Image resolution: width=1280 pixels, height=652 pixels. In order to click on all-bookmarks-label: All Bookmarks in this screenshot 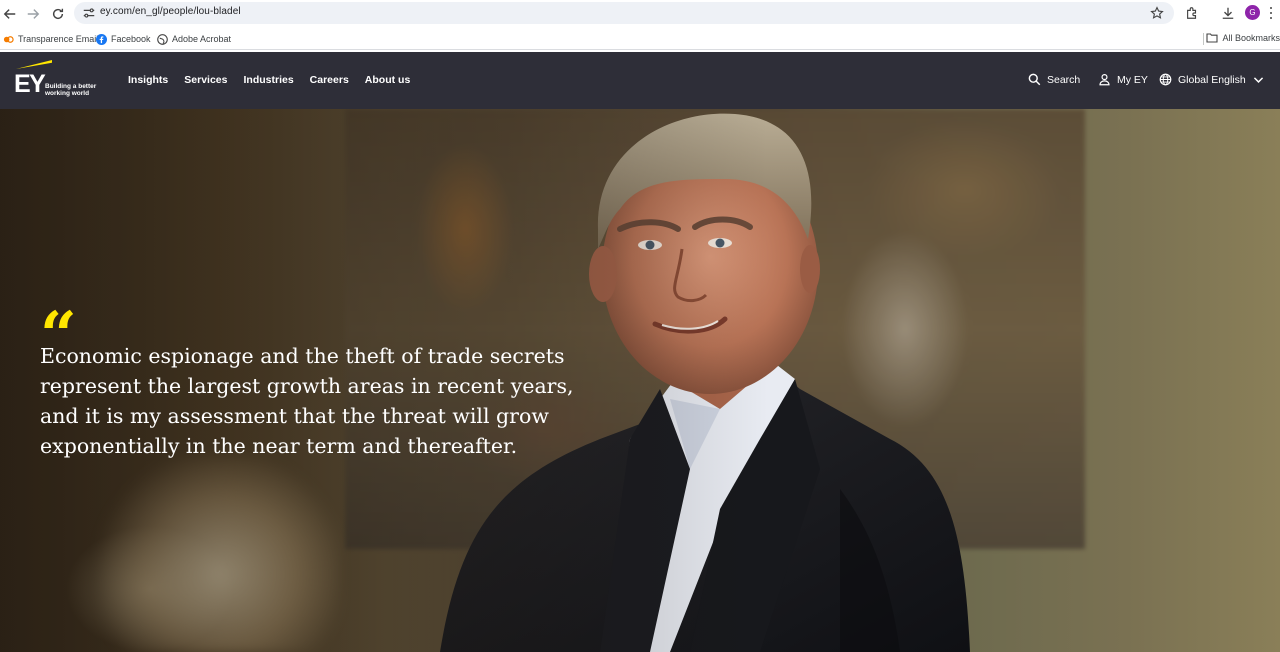, I will do `click(1251, 37)`.